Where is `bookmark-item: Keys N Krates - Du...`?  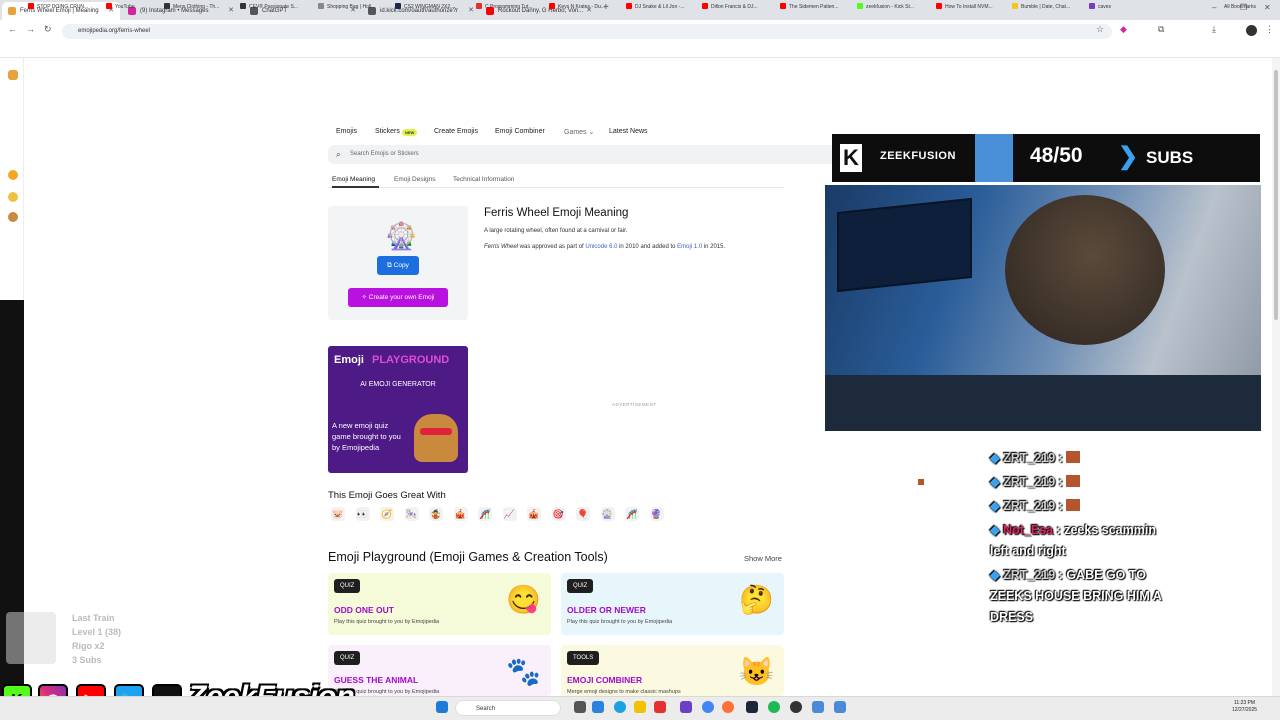 bookmark-item: Keys N Krates - Du... is located at coordinates (577, 7).